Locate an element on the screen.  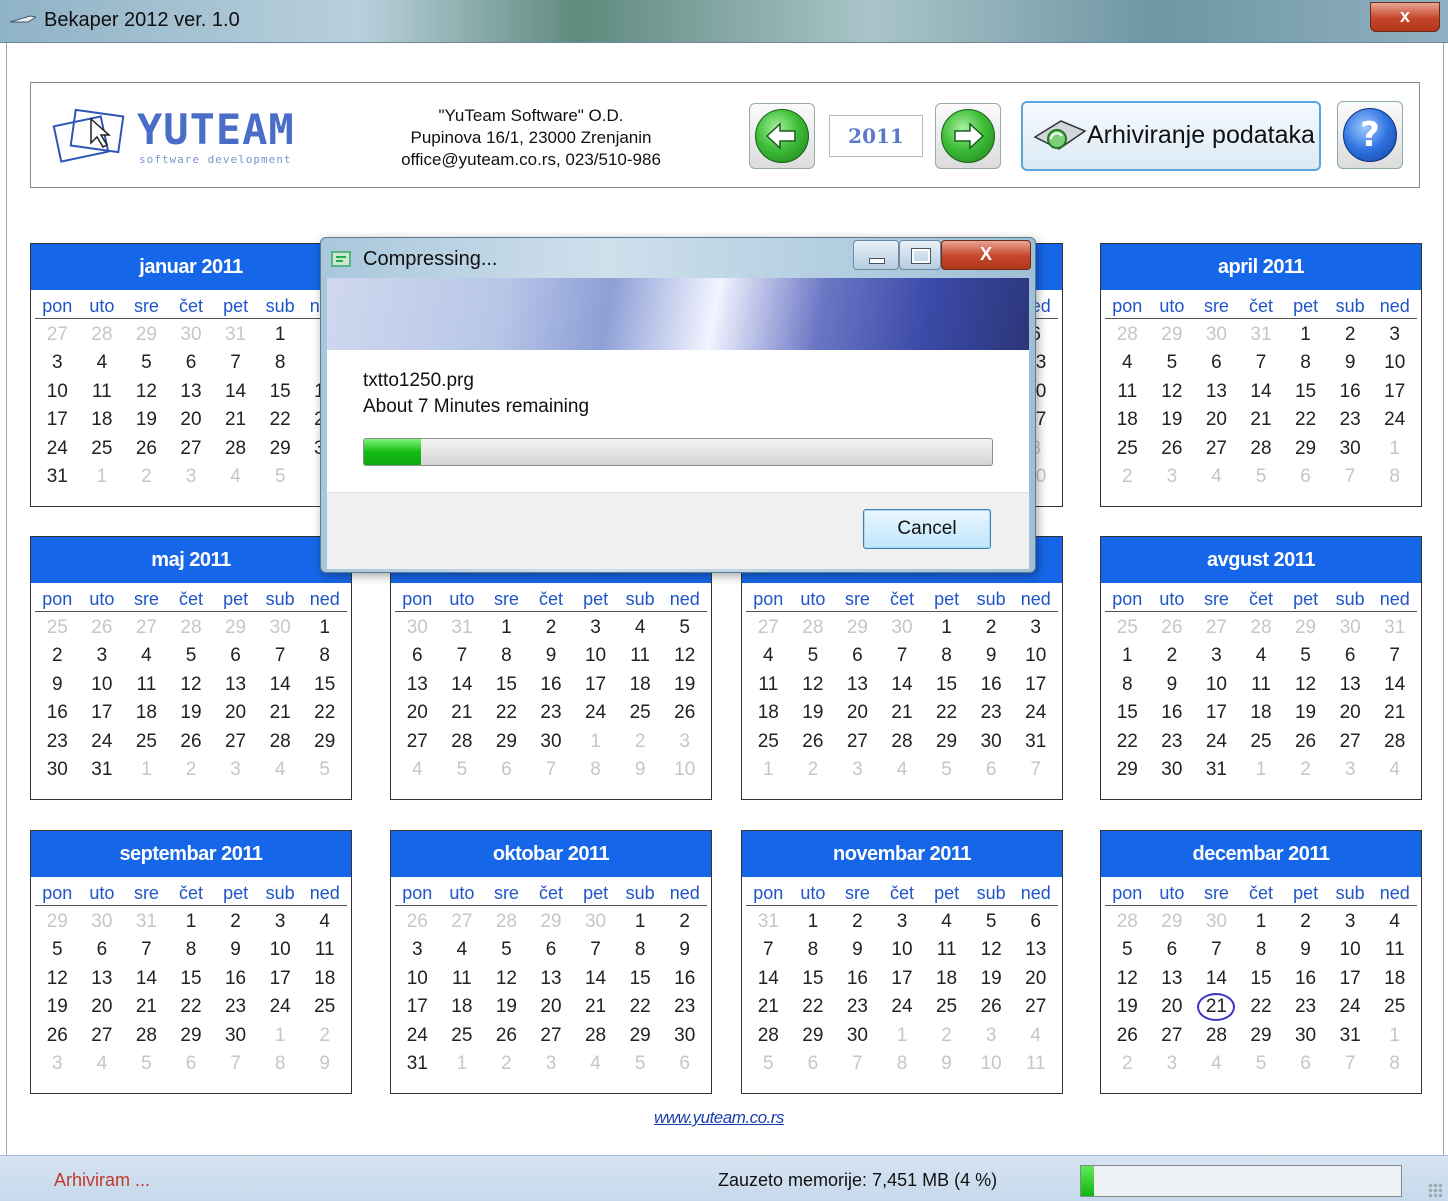
day-cell-other-month: 9 is located at coordinates (946, 1064).